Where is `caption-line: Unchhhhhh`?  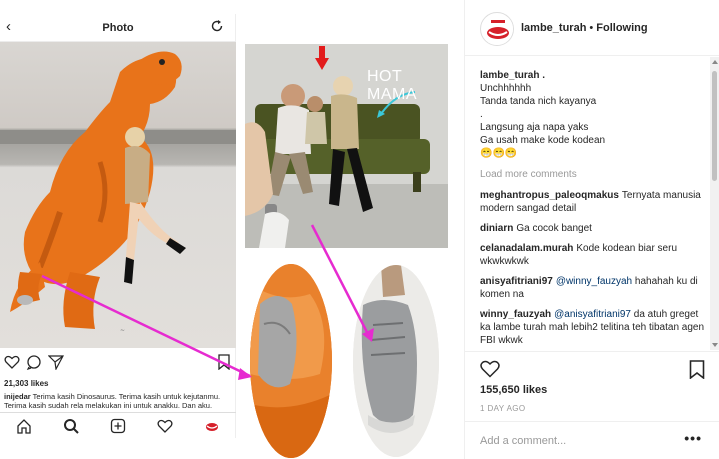
caption-line: Unchhhhhh is located at coordinates (506, 88).